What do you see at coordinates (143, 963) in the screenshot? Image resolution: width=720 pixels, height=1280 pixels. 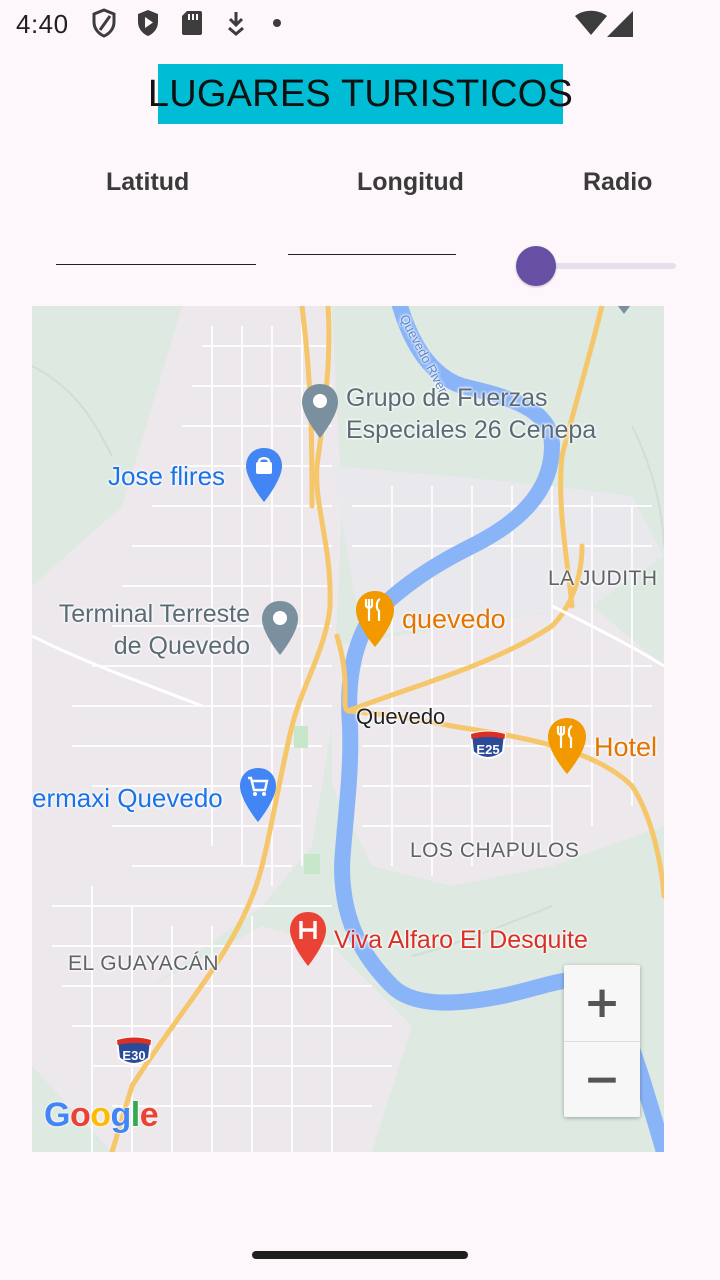 I see `area-label-el-guayacan: EL GUAYACÁN` at bounding box center [143, 963].